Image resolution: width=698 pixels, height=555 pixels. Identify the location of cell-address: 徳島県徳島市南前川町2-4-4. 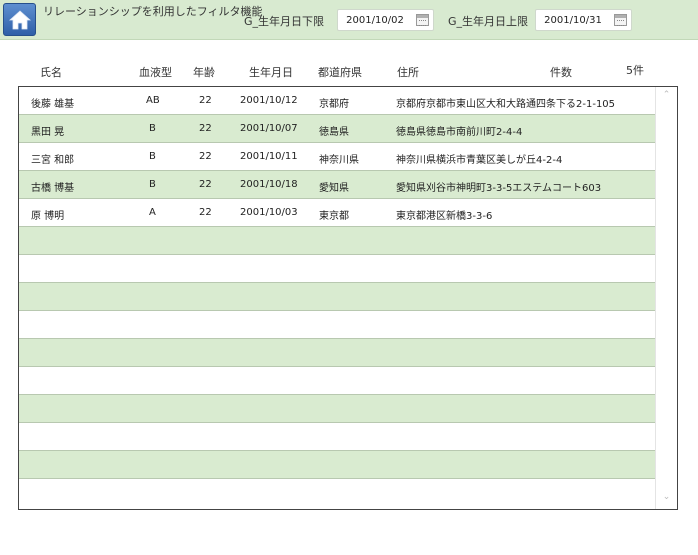
(459, 132).